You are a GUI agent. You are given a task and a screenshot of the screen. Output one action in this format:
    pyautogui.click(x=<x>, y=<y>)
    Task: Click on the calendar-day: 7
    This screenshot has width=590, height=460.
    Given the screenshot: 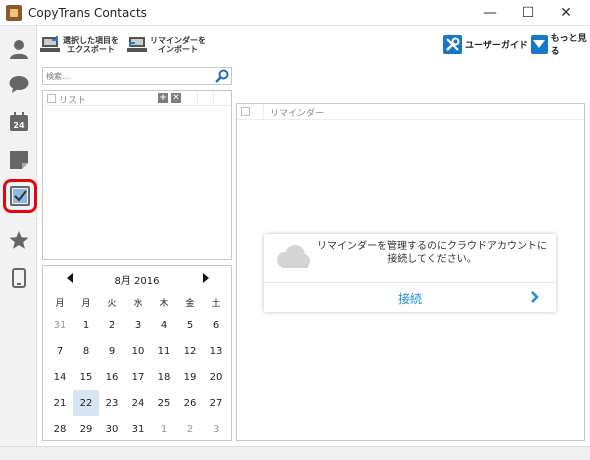 What is the action you would take?
    pyautogui.click(x=60, y=351)
    